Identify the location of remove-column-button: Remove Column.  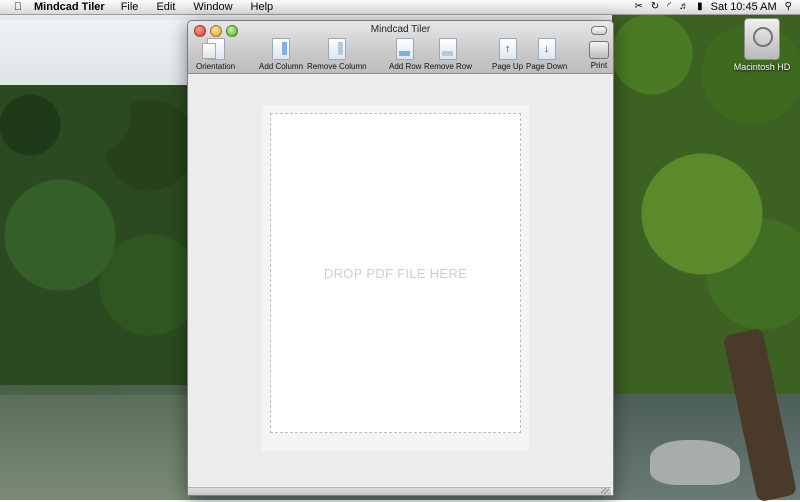
(337, 54).